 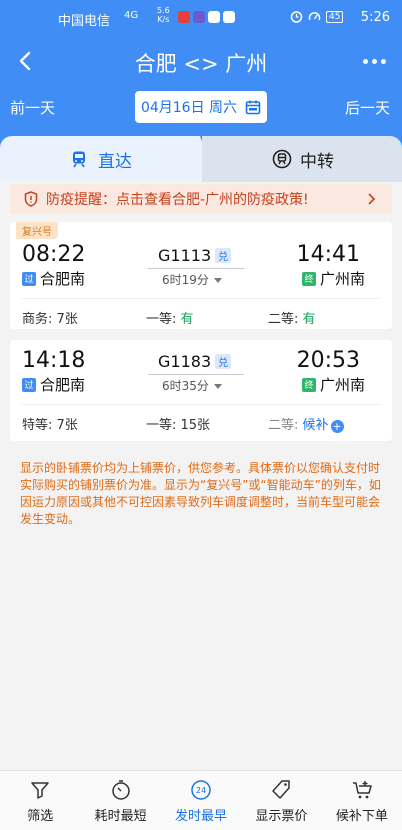 I want to click on date-bar: 前一天 04月16日 周六 后一天, so click(x=201, y=109).